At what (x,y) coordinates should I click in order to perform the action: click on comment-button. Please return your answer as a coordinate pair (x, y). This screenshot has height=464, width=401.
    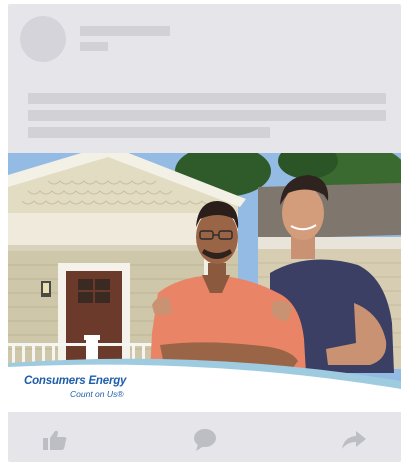
    Looking at the image, I should click on (205, 440).